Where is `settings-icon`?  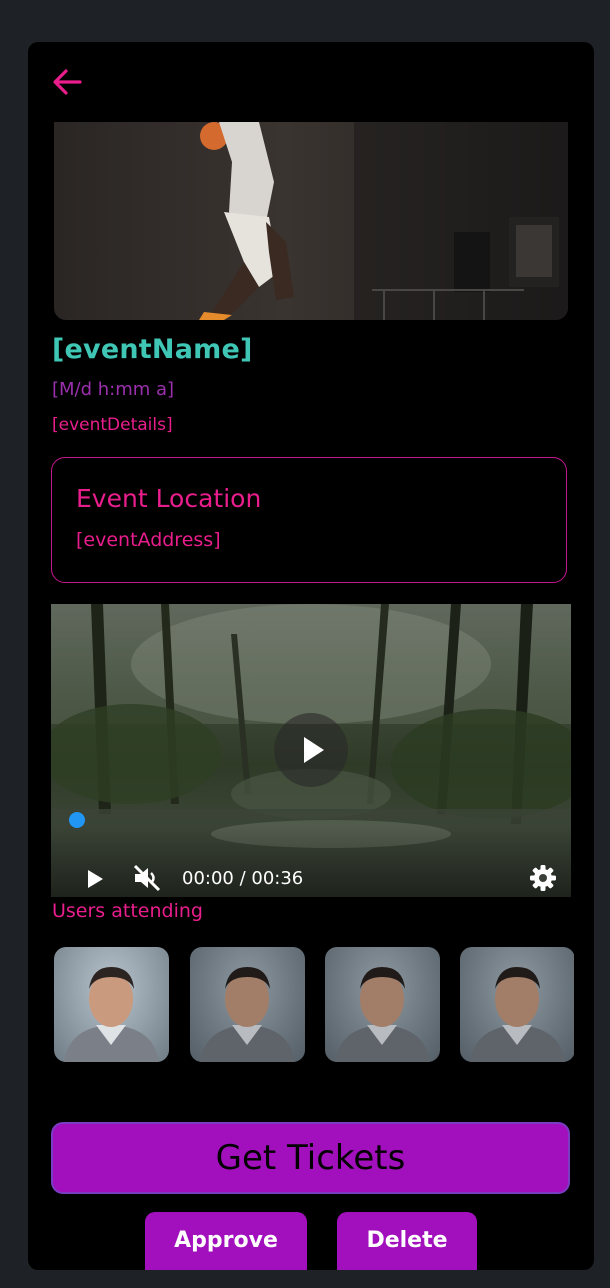
settings-icon is located at coordinates (543, 878).